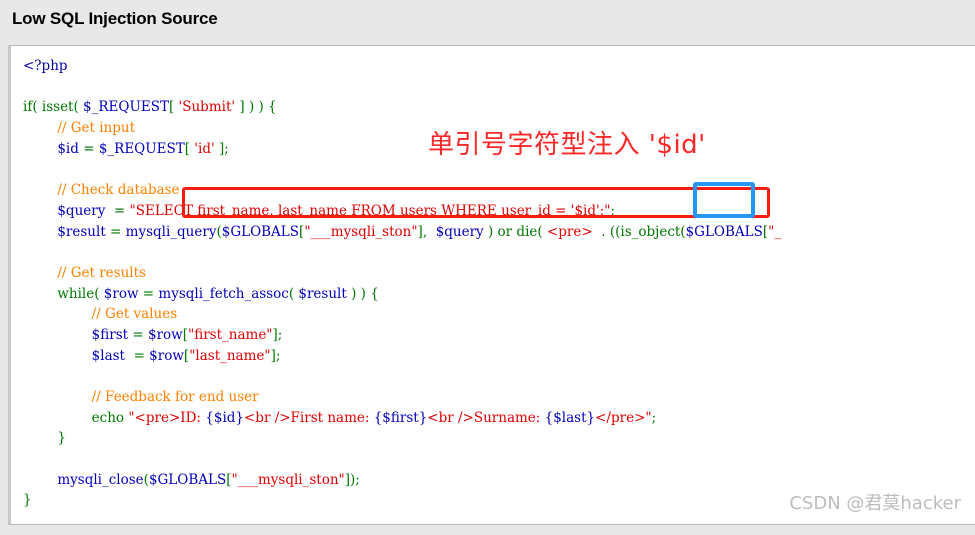  What do you see at coordinates (402, 356) in the screenshot?
I see `code-line: $last = $row["last_name"];` at bounding box center [402, 356].